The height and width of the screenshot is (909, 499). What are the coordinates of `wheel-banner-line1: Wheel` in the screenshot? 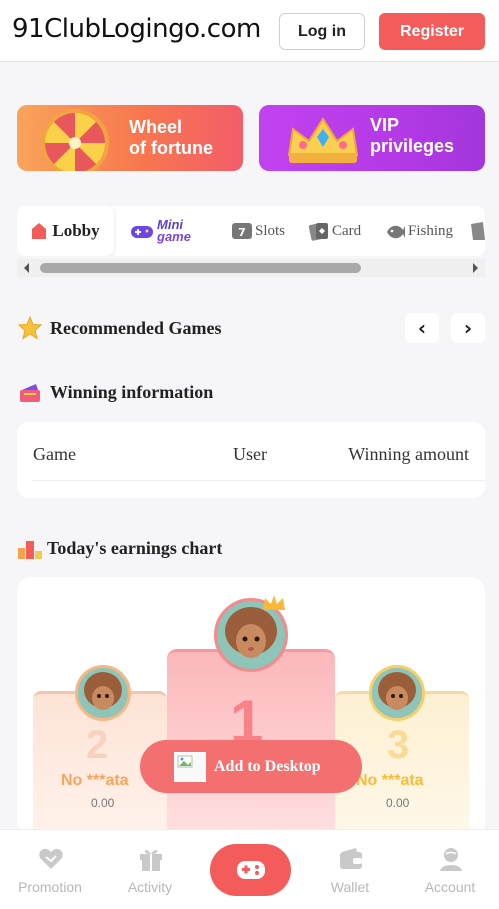 It's located at (156, 127).